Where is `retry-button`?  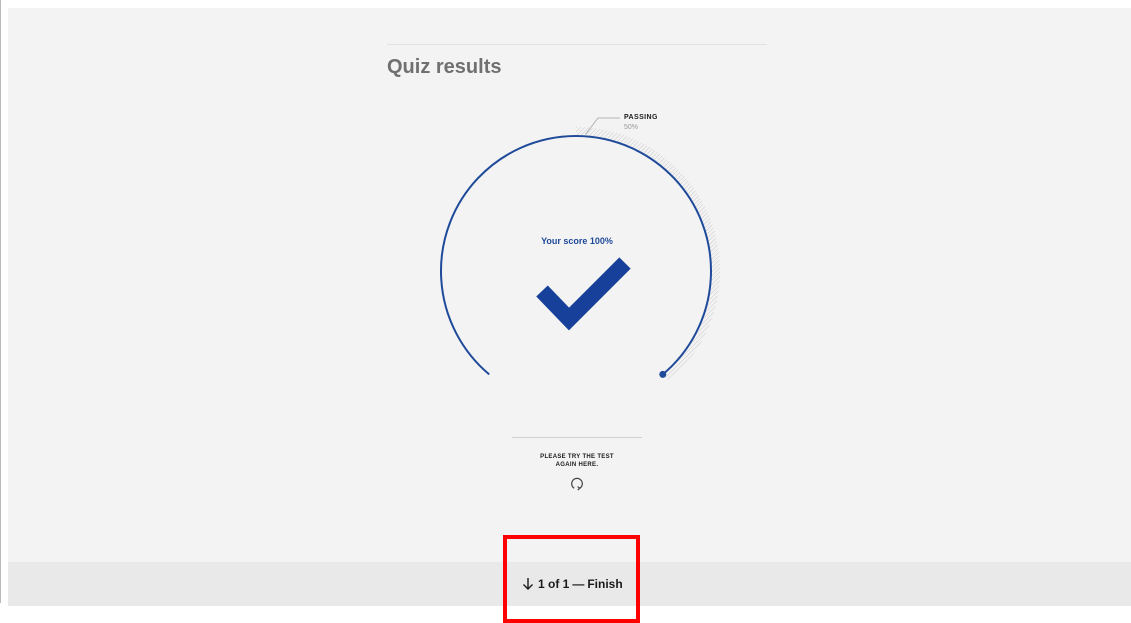 retry-button is located at coordinates (577, 483).